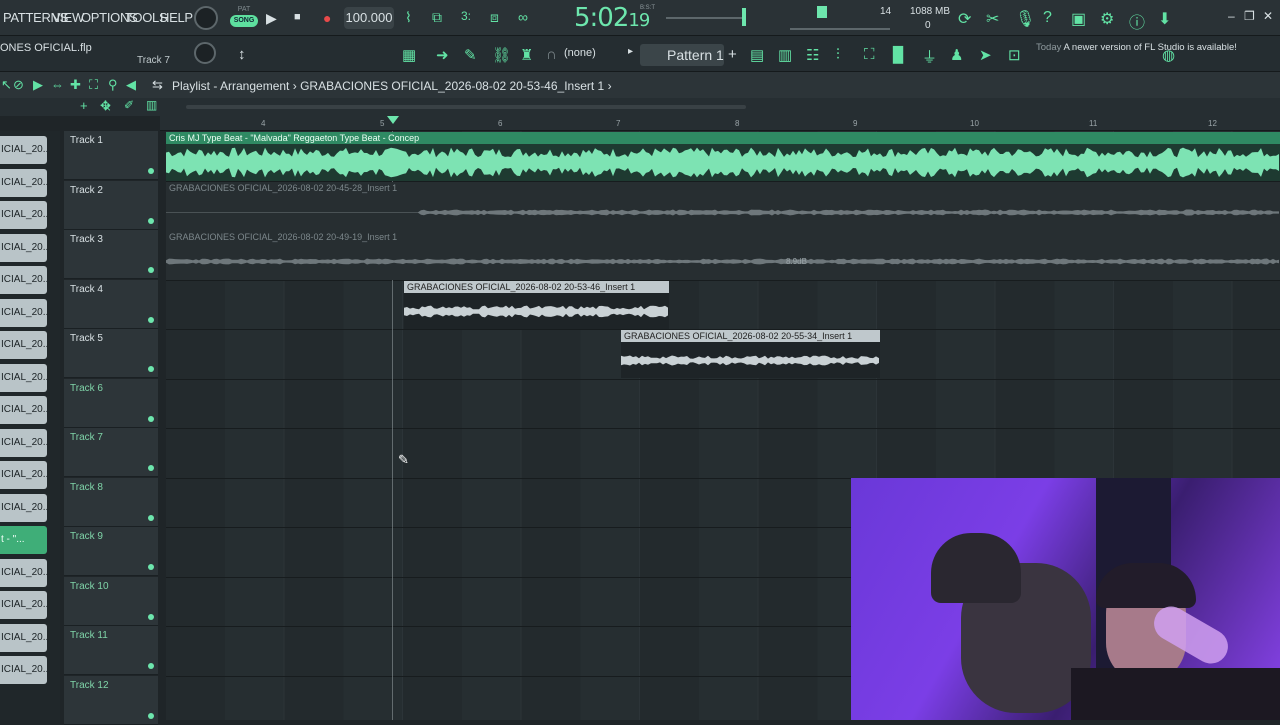 This screenshot has height=725, width=1280. Describe the element at coordinates (84, 105) in the screenshot. I see `add-track-icon: +` at that location.